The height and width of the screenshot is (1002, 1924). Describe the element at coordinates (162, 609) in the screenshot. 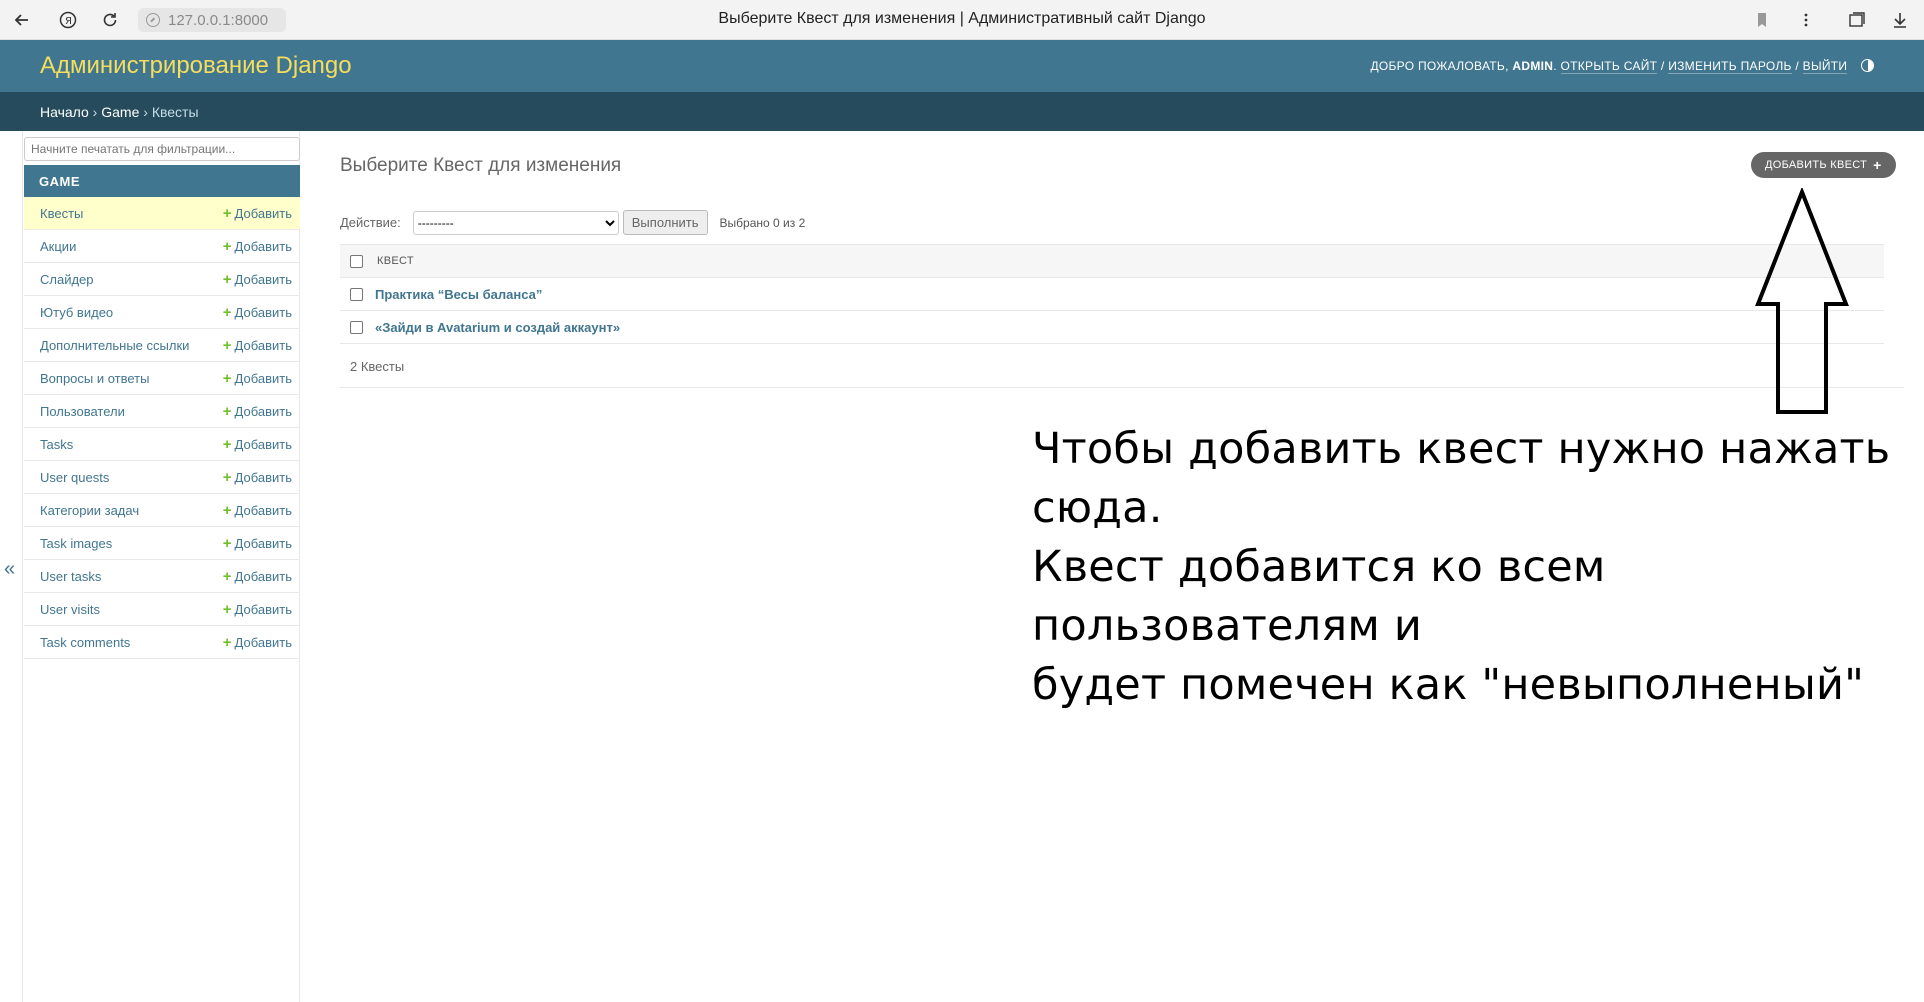

I see `sidebar-item: User visits + Добавить` at that location.